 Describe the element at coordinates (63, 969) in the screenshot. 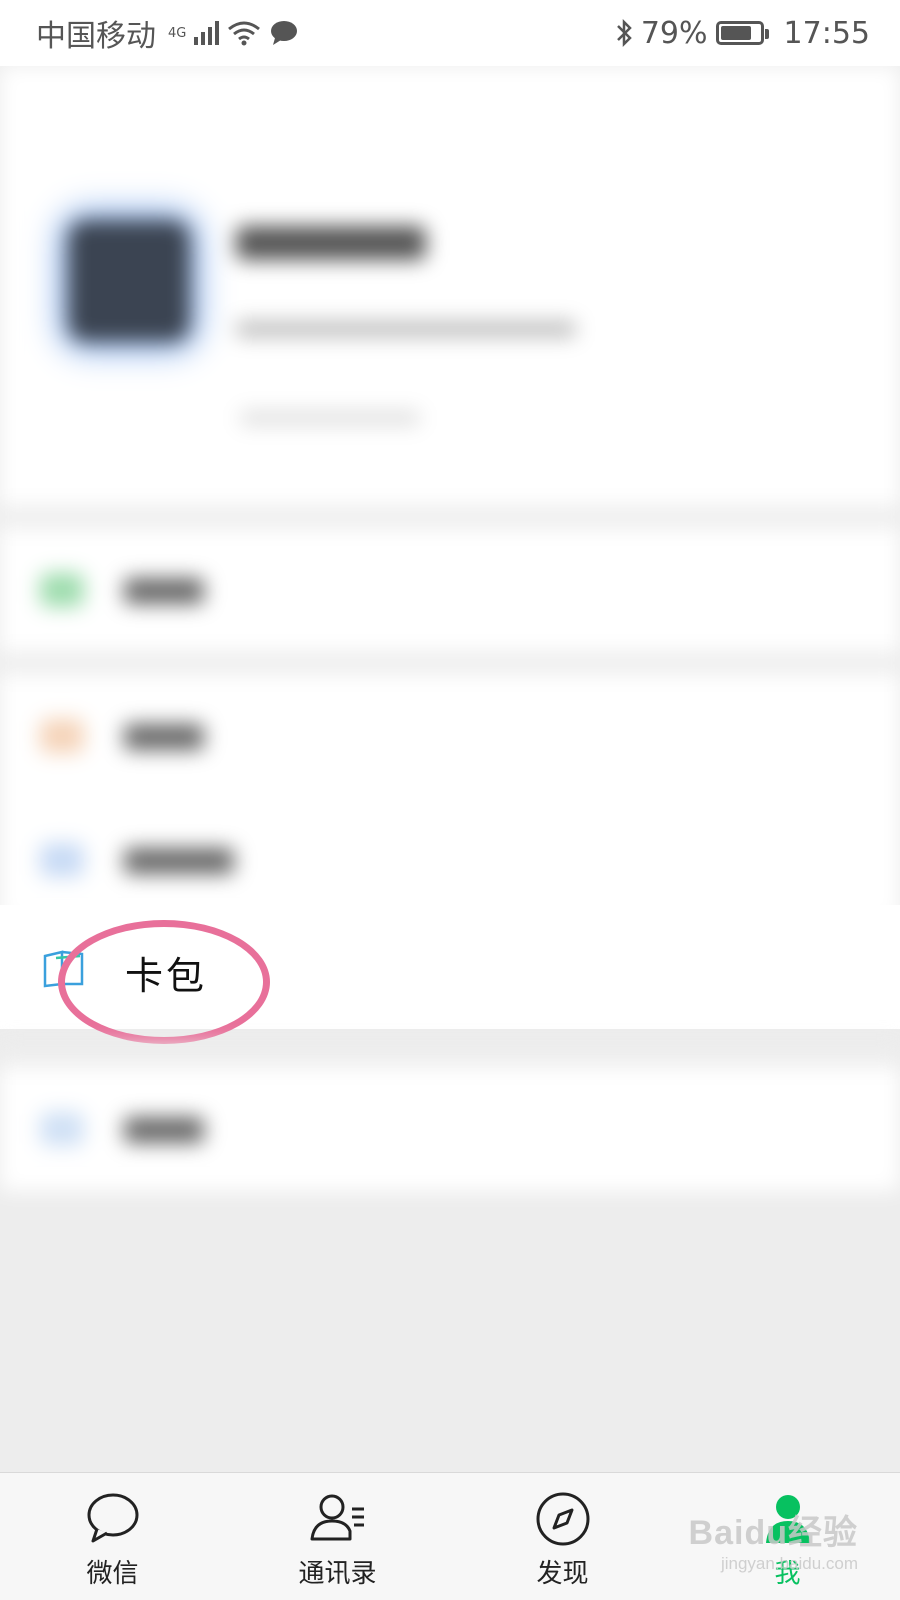

I see `card-wallet-icon` at that location.